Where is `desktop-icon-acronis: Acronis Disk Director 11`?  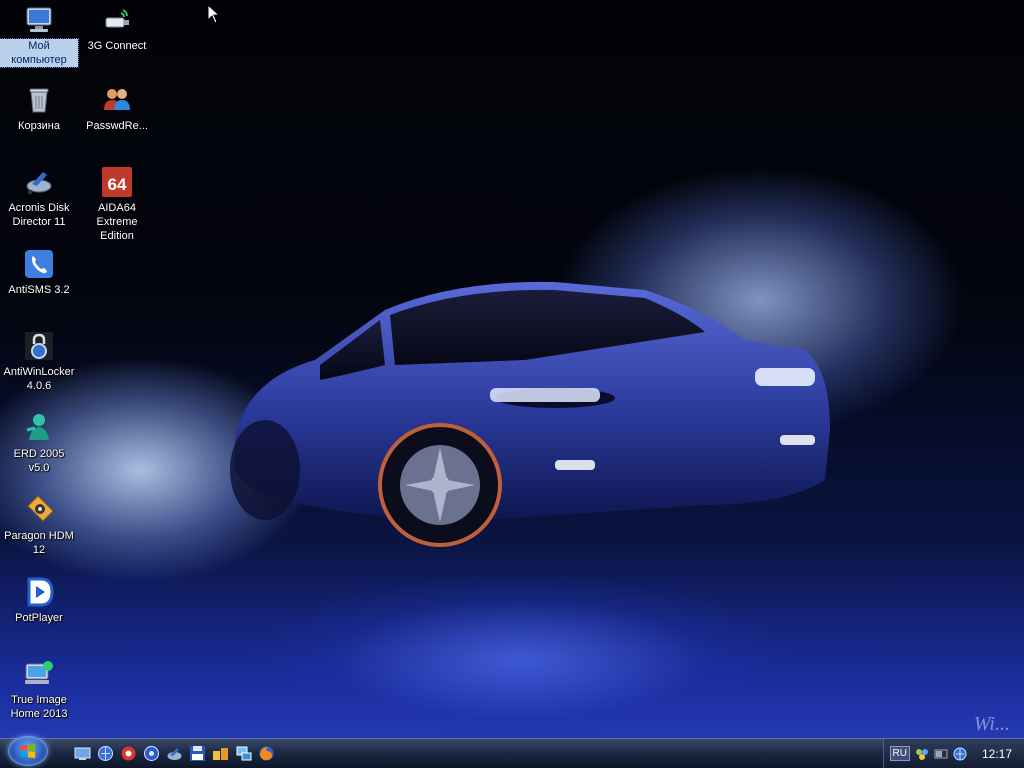
desktop-icon-acronis: Acronis Disk Director 11 is located at coordinates (39, 197).